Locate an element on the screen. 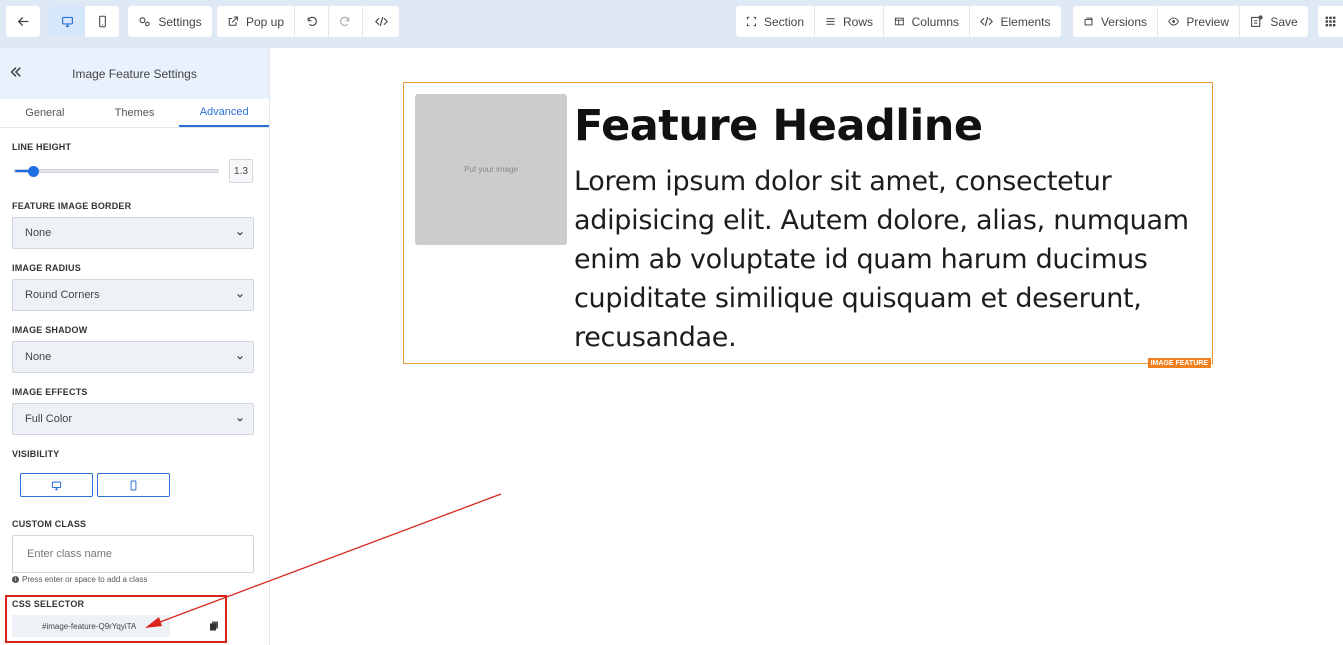 Image resolution: width=1343 pixels, height=645 pixels. back-arrow-icon is located at coordinates (22, 21).